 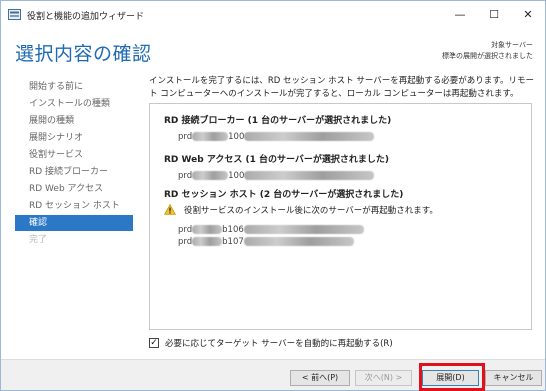 I want to click on nav-item-completion: 完了, so click(x=38, y=240).